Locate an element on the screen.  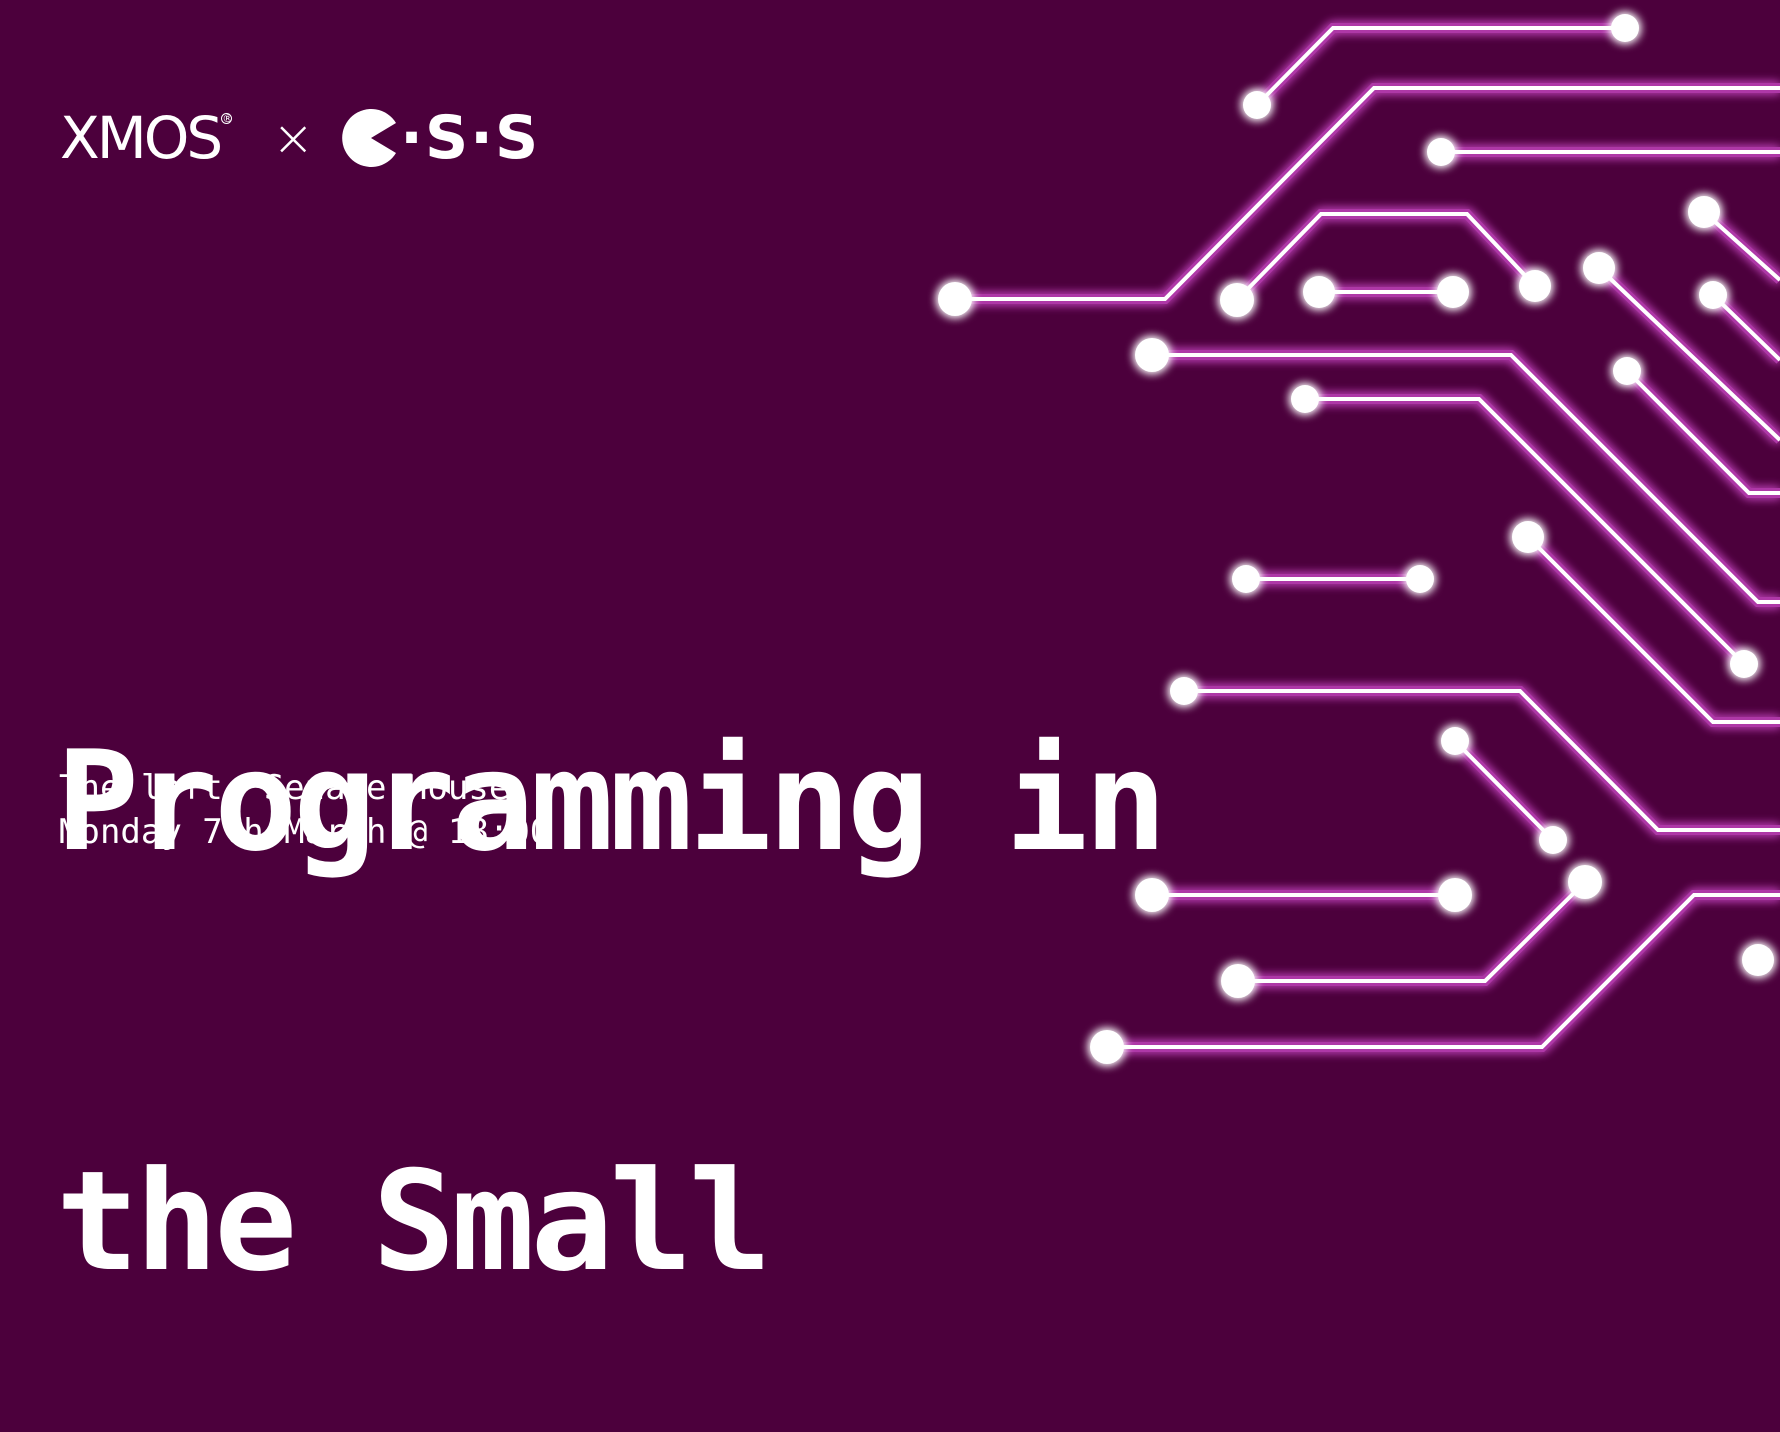
css-logo: ·S·S is located at coordinates (441, 138).